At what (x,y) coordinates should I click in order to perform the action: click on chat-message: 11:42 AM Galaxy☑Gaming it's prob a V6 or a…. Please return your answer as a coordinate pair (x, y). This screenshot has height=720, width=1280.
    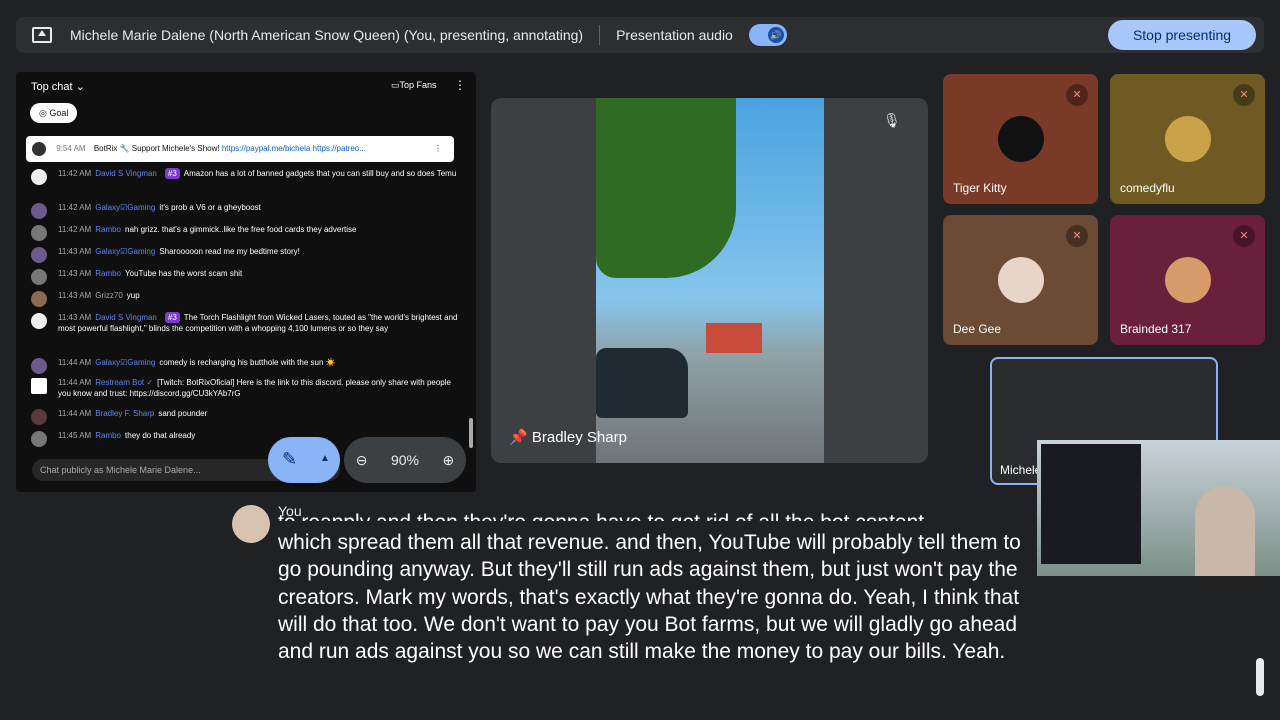
    Looking at the image, I should click on (246, 213).